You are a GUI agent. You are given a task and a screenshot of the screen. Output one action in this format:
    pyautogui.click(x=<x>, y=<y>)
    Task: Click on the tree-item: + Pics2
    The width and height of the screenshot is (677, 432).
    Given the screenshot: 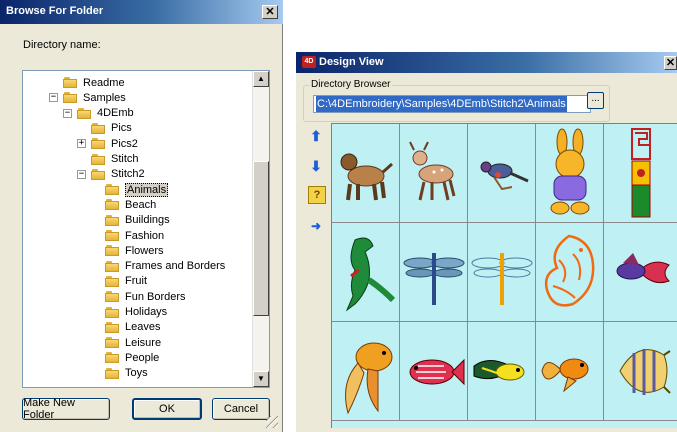 What is the action you would take?
    pyautogui.click(x=107, y=143)
    